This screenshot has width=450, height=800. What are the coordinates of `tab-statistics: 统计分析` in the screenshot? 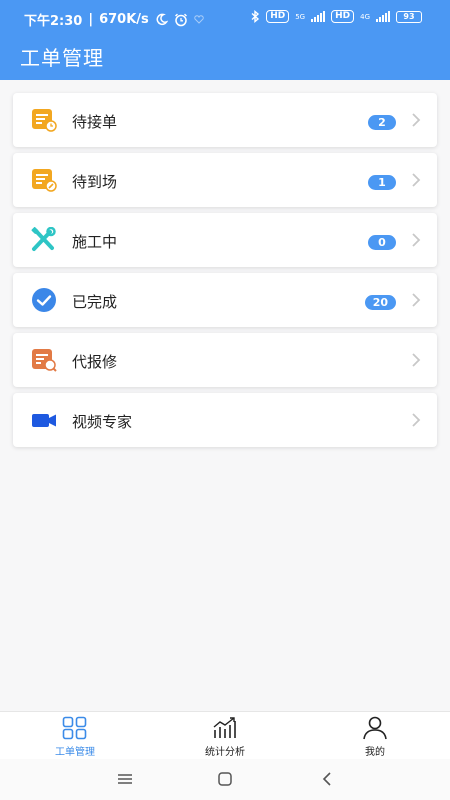 It's located at (225, 738).